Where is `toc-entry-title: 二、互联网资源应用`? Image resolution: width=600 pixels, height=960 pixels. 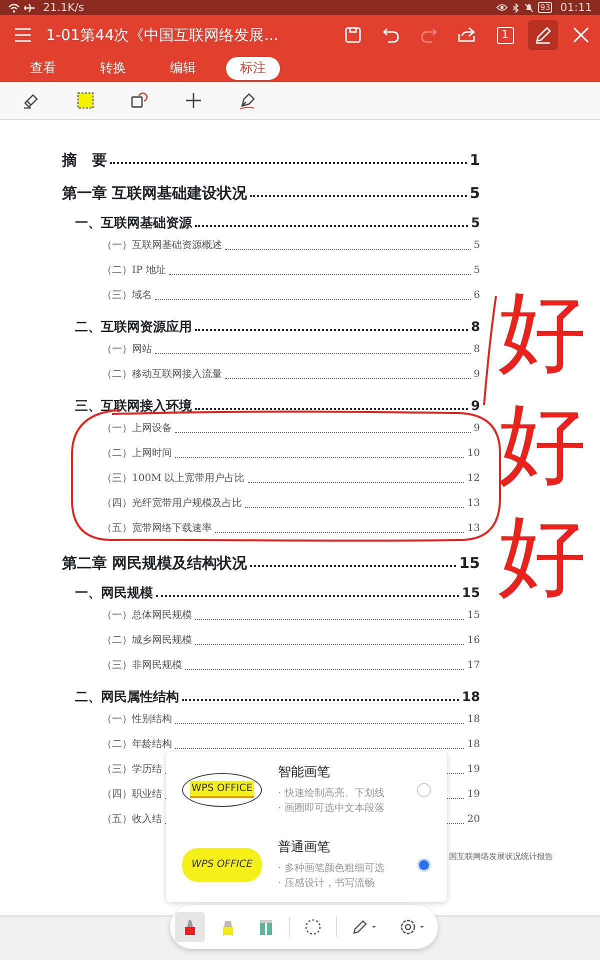
toc-entry-title: 二、互联网资源应用 is located at coordinates (133, 327).